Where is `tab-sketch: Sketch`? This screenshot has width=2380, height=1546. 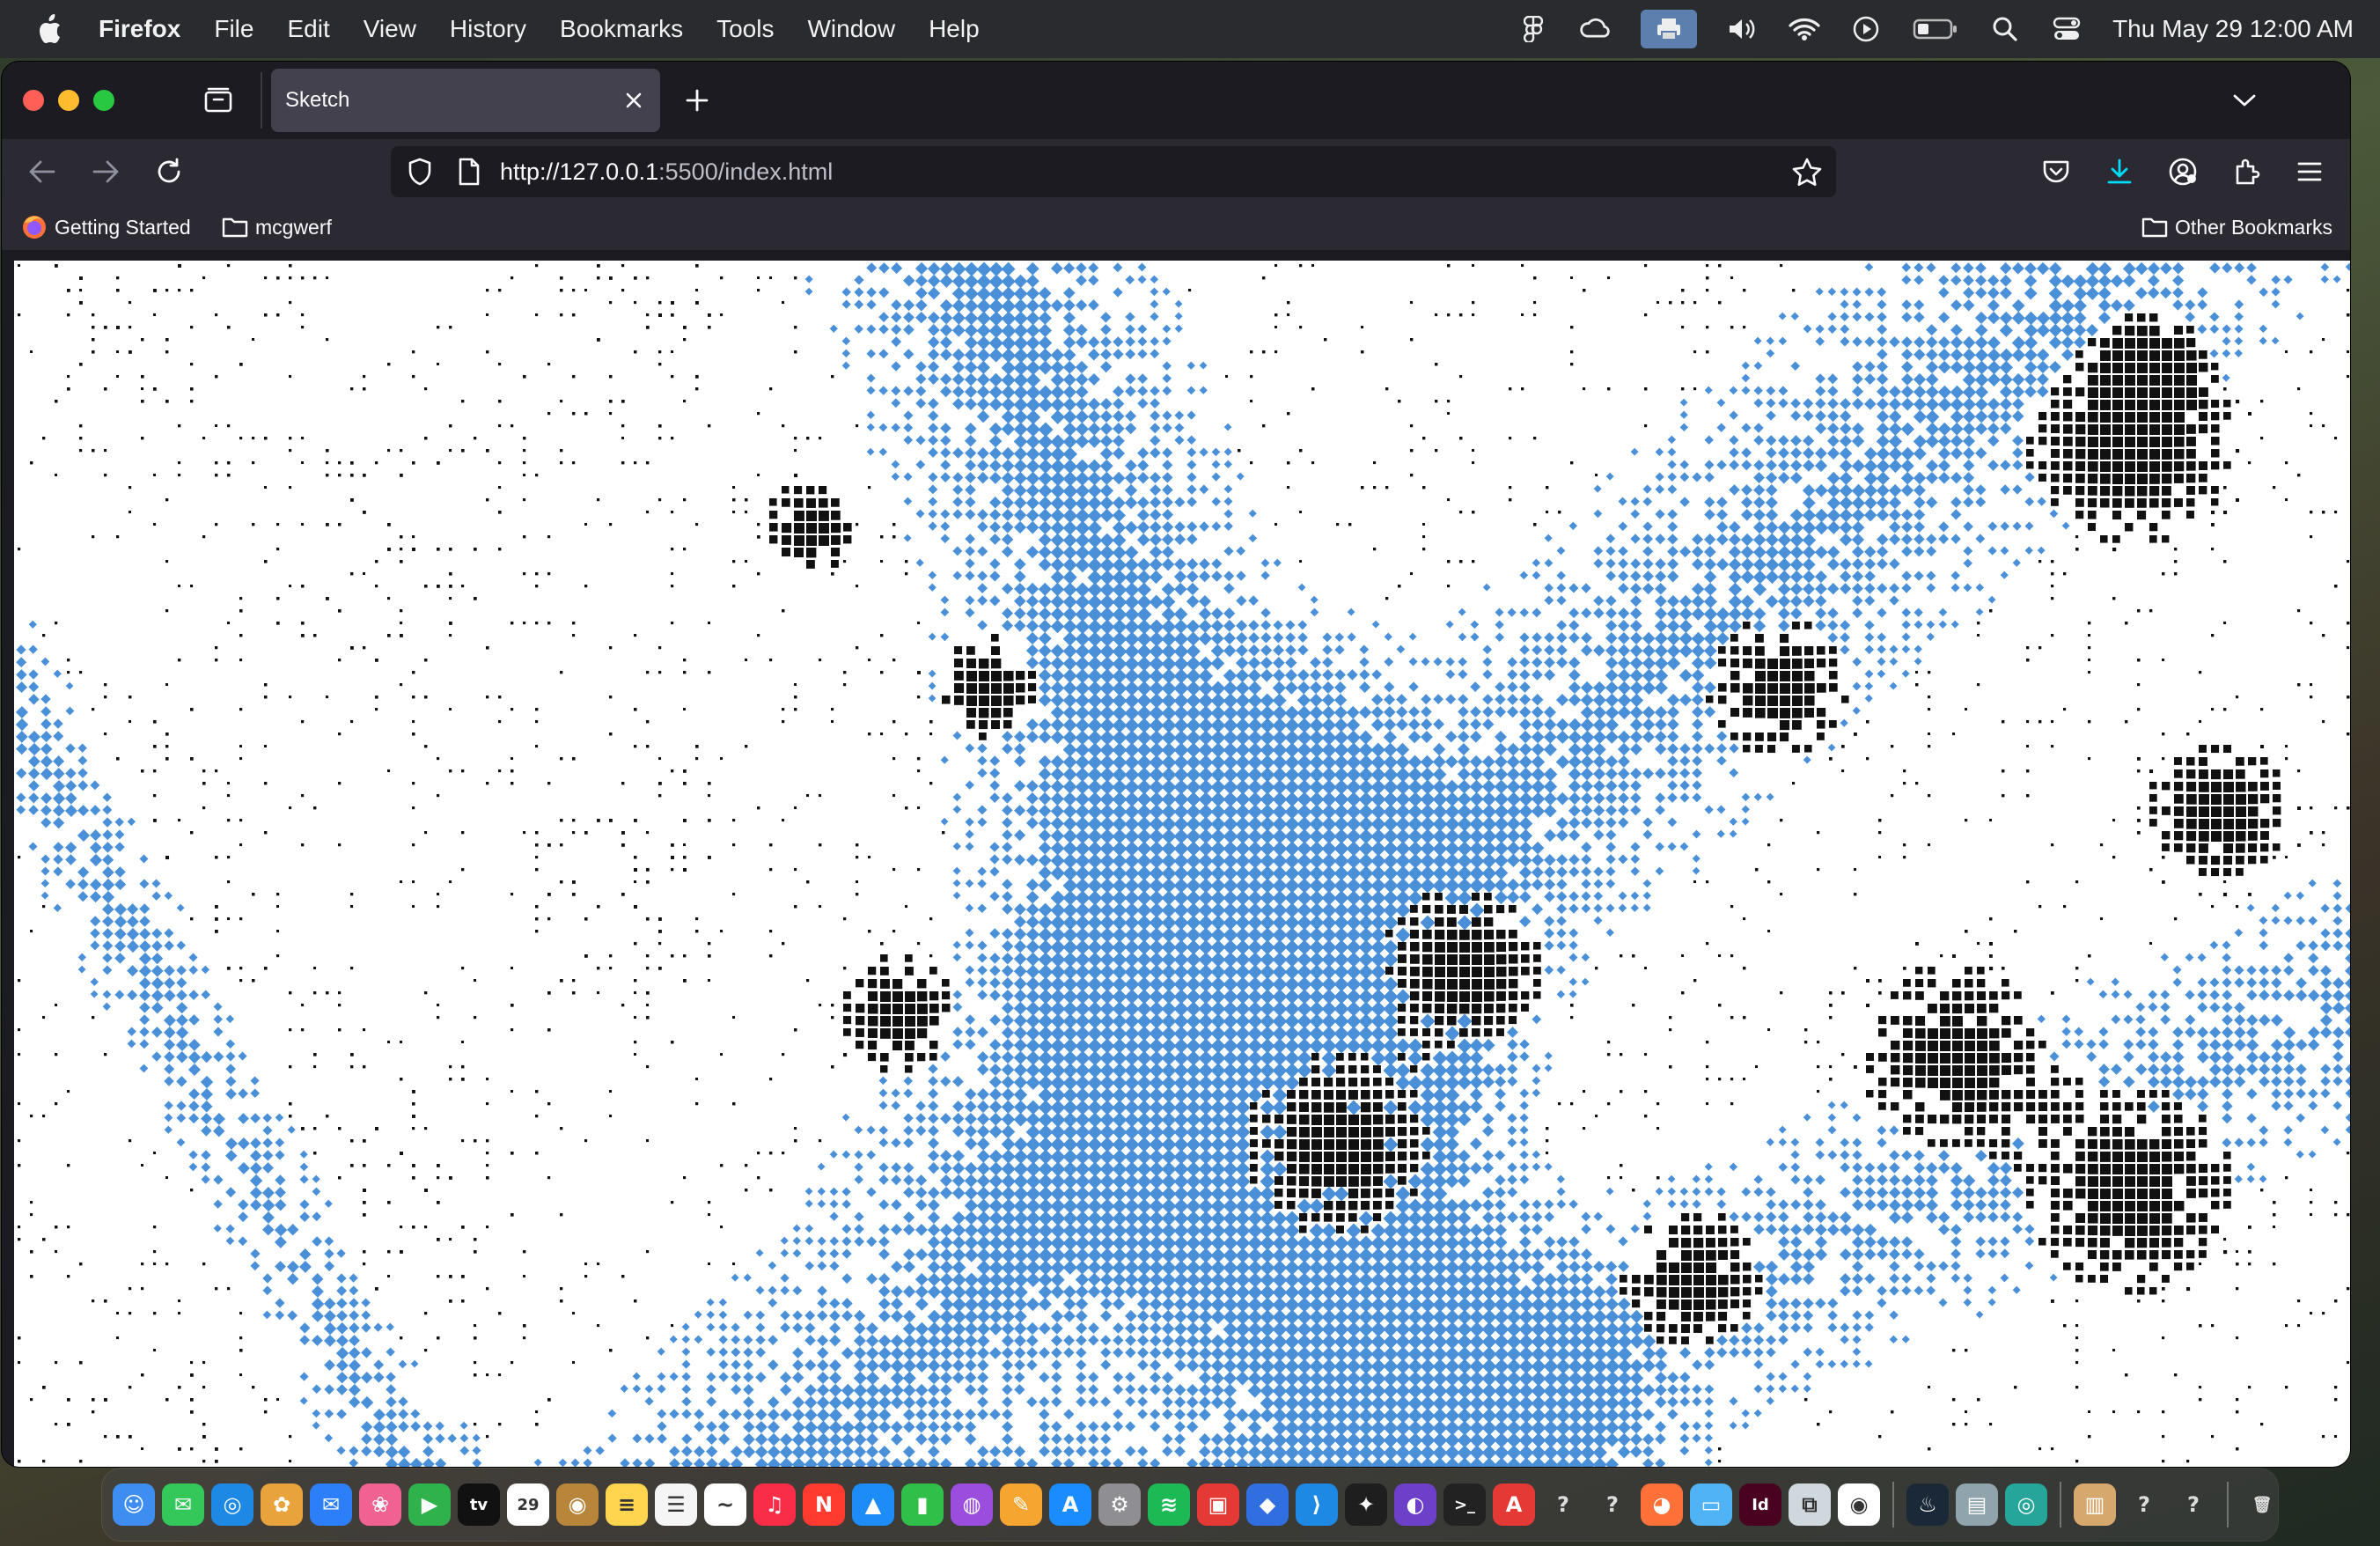
tab-sketch: Sketch is located at coordinates (465, 100).